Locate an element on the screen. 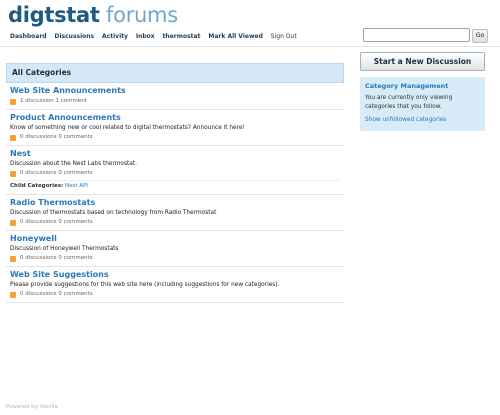 This screenshot has width=500, height=415. child-categories-label: Child Categories: is located at coordinates (37, 186).